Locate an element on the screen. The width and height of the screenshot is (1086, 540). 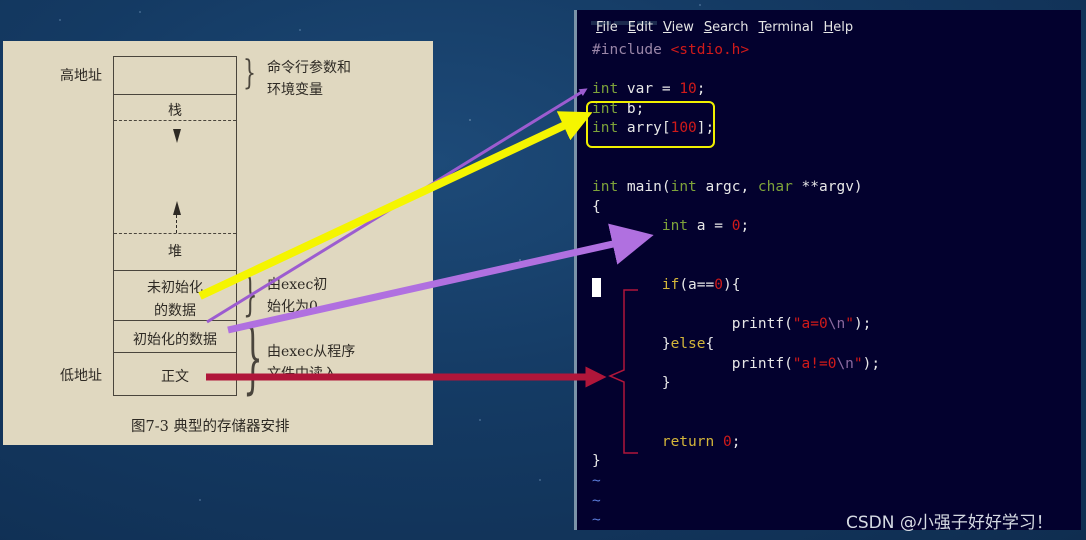
main-body-brace is located at coordinates (623, 371).